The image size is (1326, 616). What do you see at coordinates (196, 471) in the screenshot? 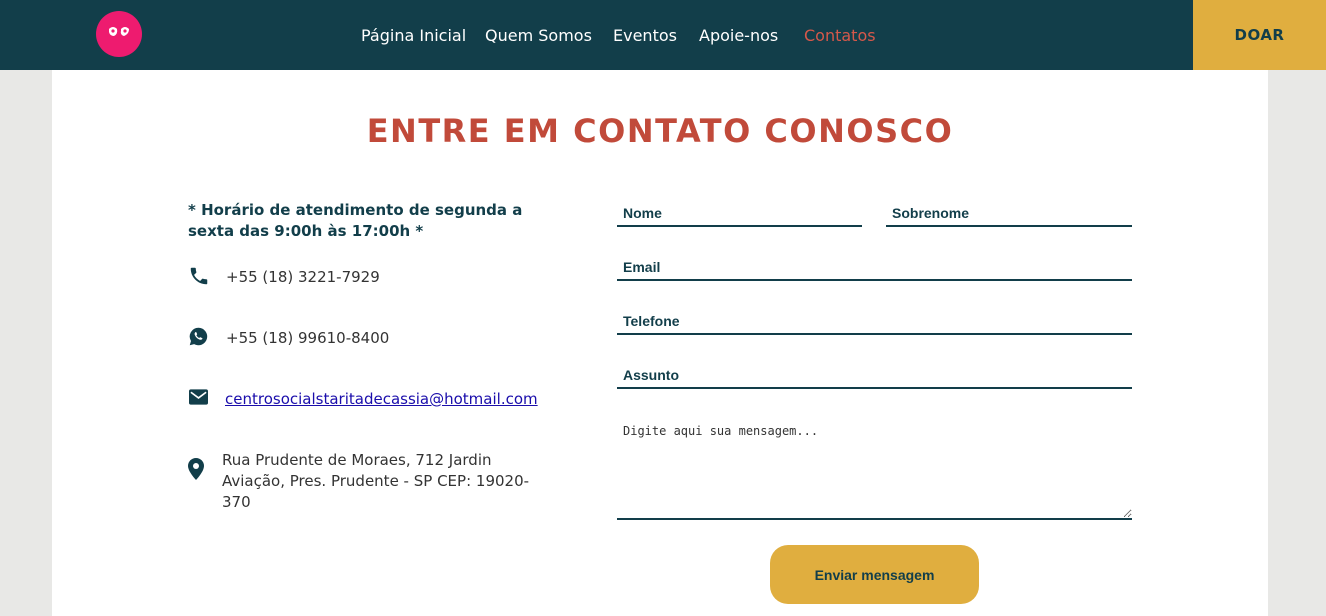
I see `location-pin-icon` at bounding box center [196, 471].